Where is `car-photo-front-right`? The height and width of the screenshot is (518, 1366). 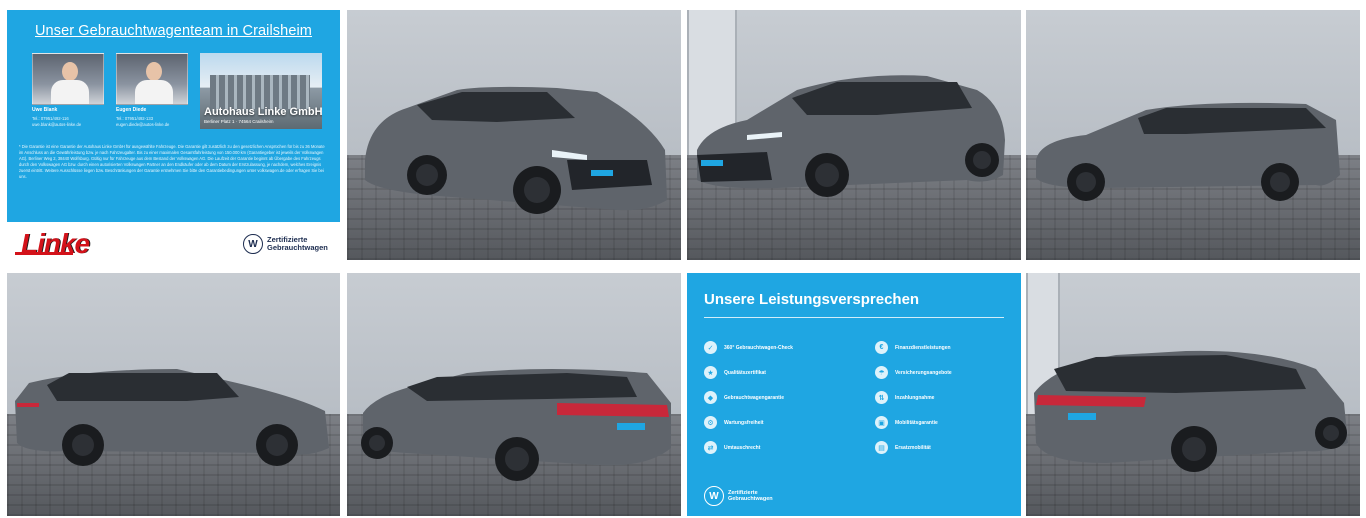
car-photo-front-right is located at coordinates (854, 135).